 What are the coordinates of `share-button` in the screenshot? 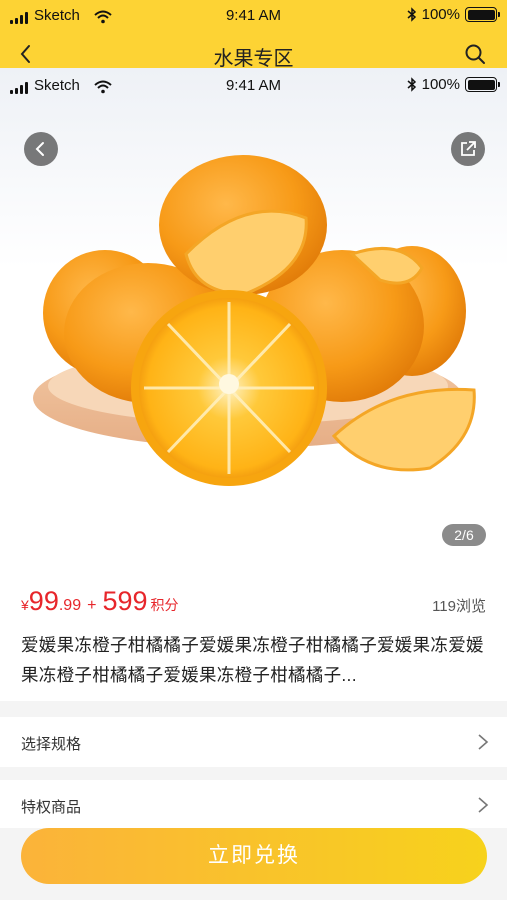 It's located at (468, 149).